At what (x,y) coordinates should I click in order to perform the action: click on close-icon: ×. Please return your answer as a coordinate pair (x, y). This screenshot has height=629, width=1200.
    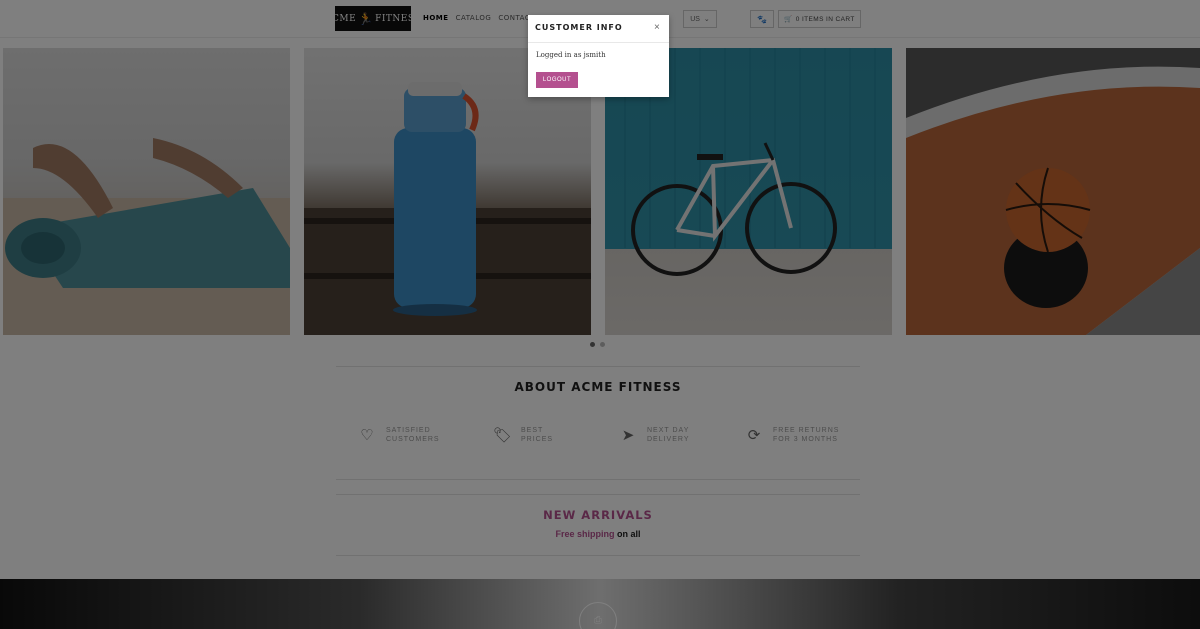
    Looking at the image, I should click on (657, 27).